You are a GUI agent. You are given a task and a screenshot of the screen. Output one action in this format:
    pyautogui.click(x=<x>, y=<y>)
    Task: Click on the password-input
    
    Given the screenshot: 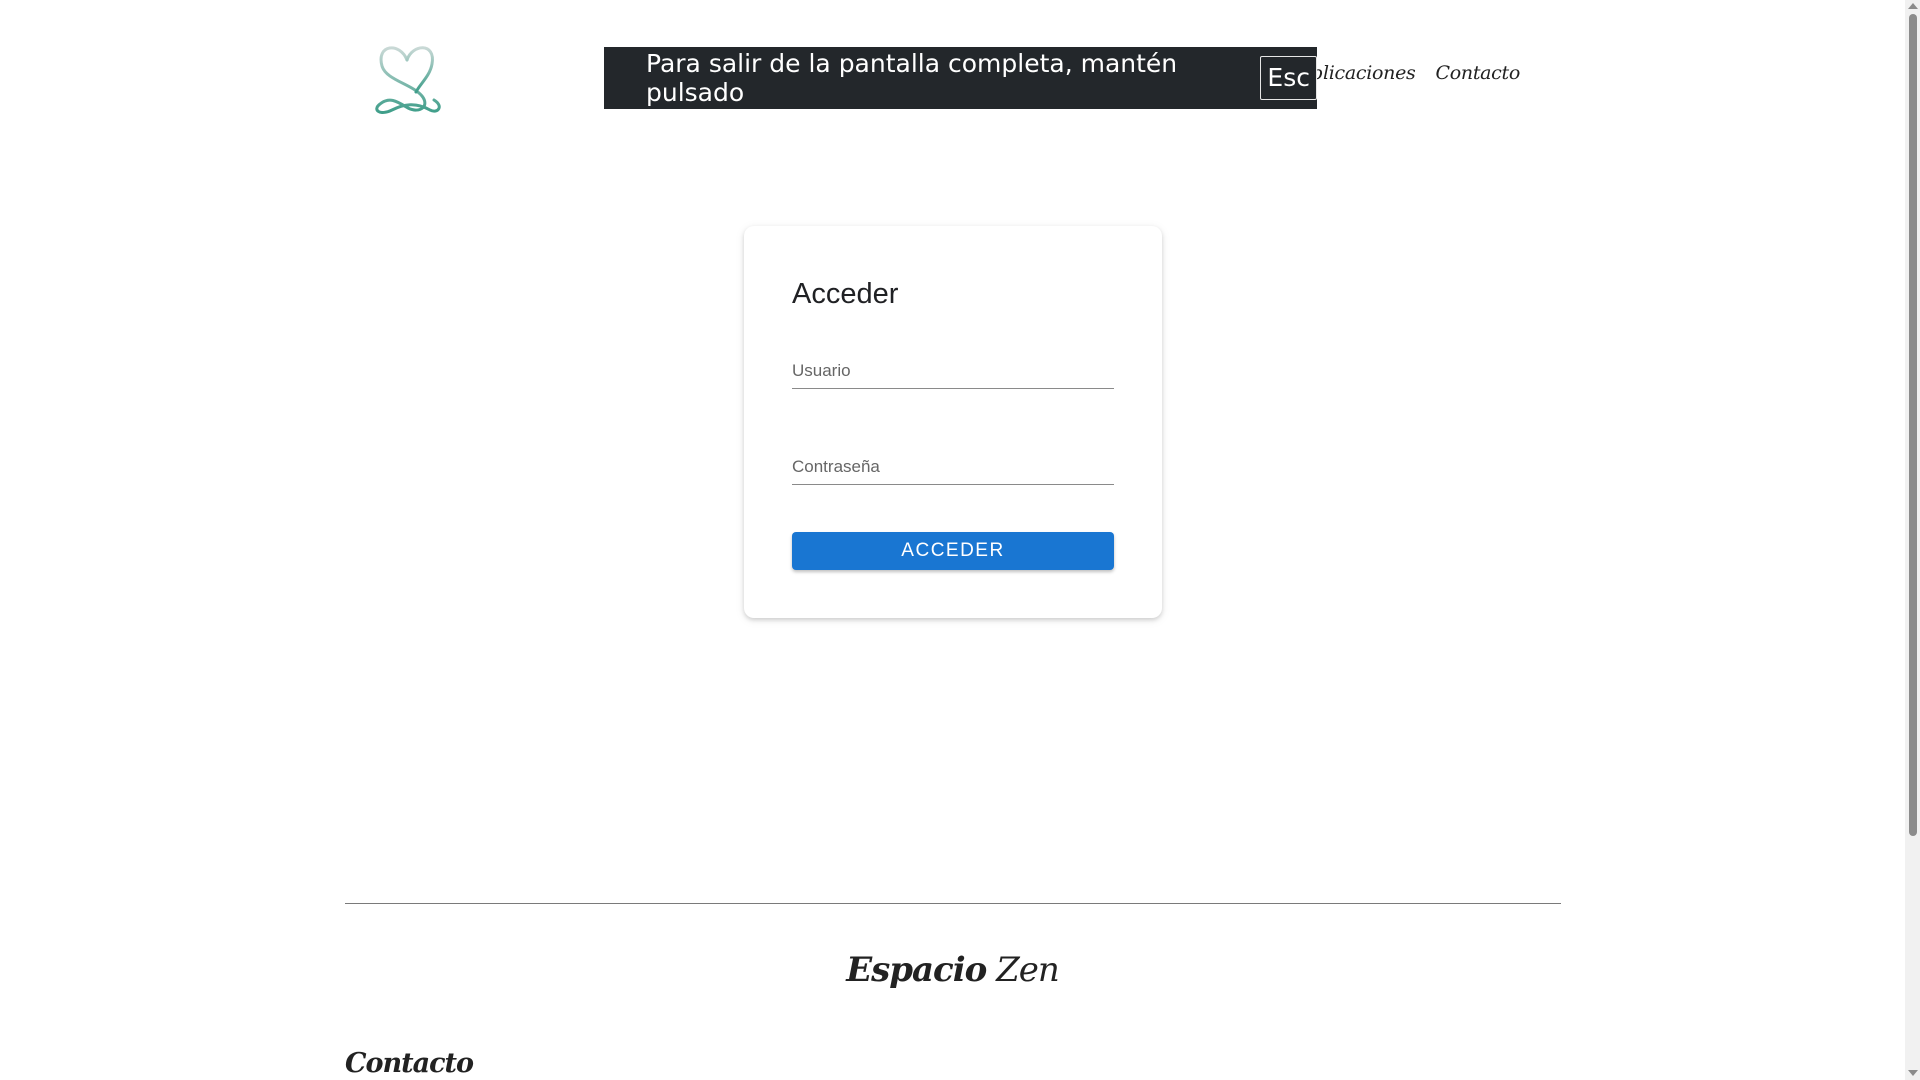 What is the action you would take?
    pyautogui.click(x=953, y=467)
    